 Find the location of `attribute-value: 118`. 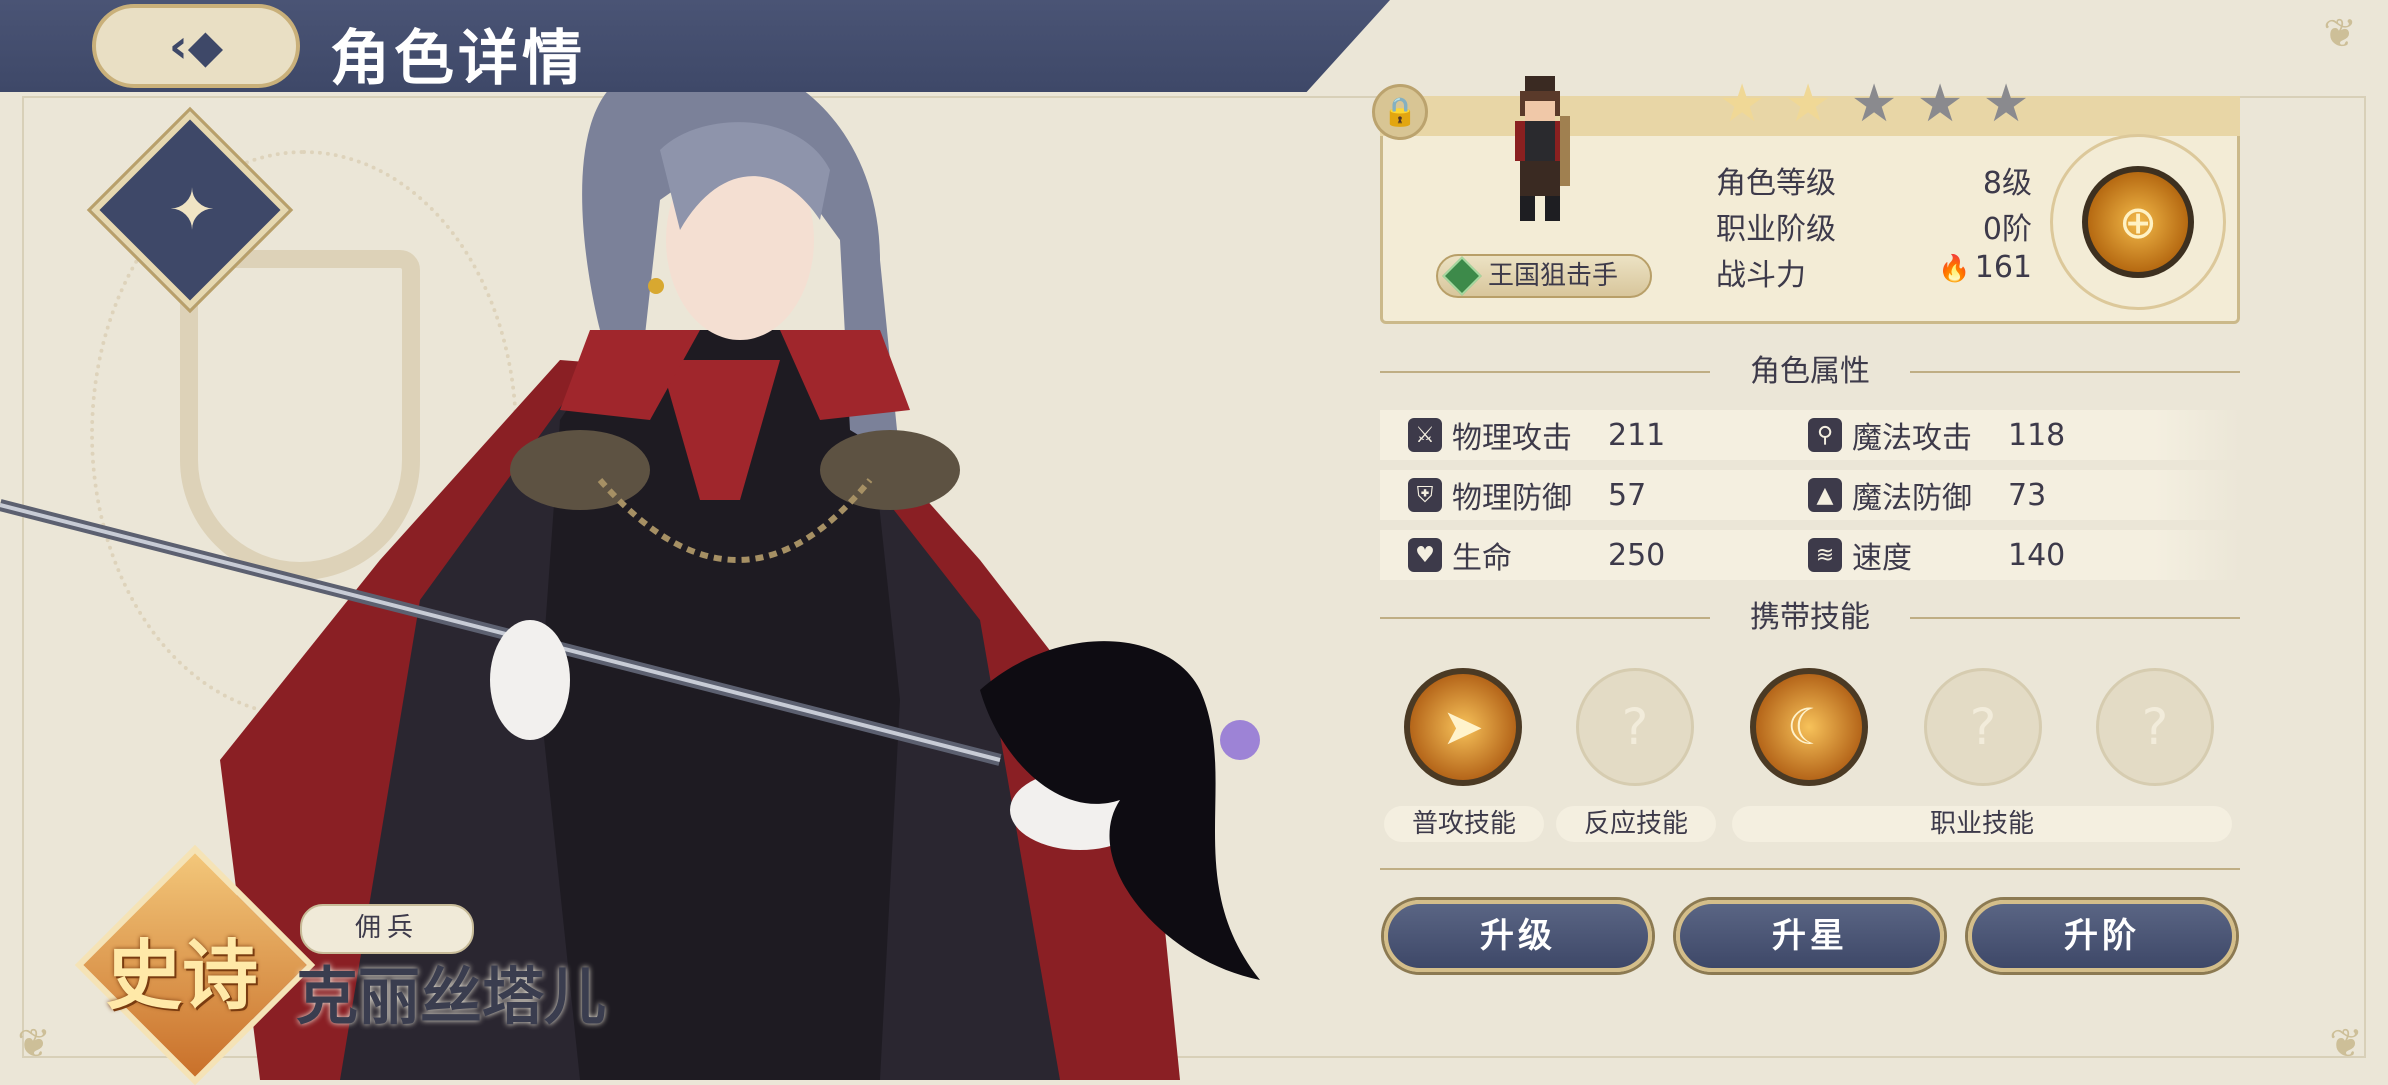

attribute-value: 118 is located at coordinates (2037, 435).